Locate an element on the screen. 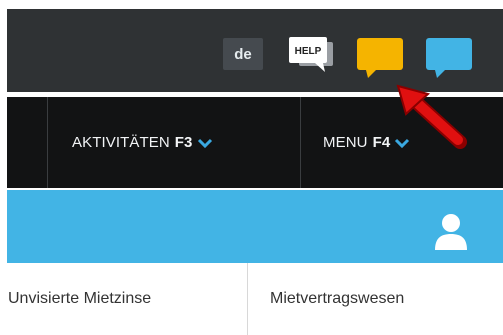 The image size is (503, 335). nav-menu-key: F4 is located at coordinates (381, 142).